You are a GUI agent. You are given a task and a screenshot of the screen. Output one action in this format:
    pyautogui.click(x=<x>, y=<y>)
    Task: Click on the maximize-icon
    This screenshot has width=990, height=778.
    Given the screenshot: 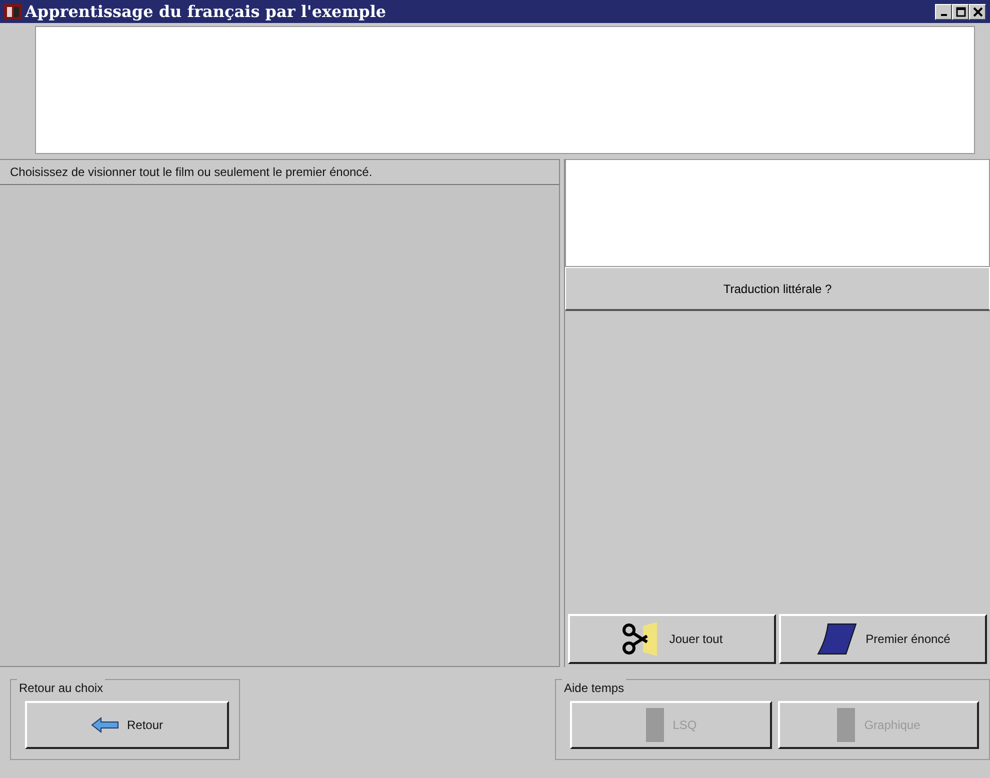 What is the action you would take?
    pyautogui.click(x=961, y=11)
    